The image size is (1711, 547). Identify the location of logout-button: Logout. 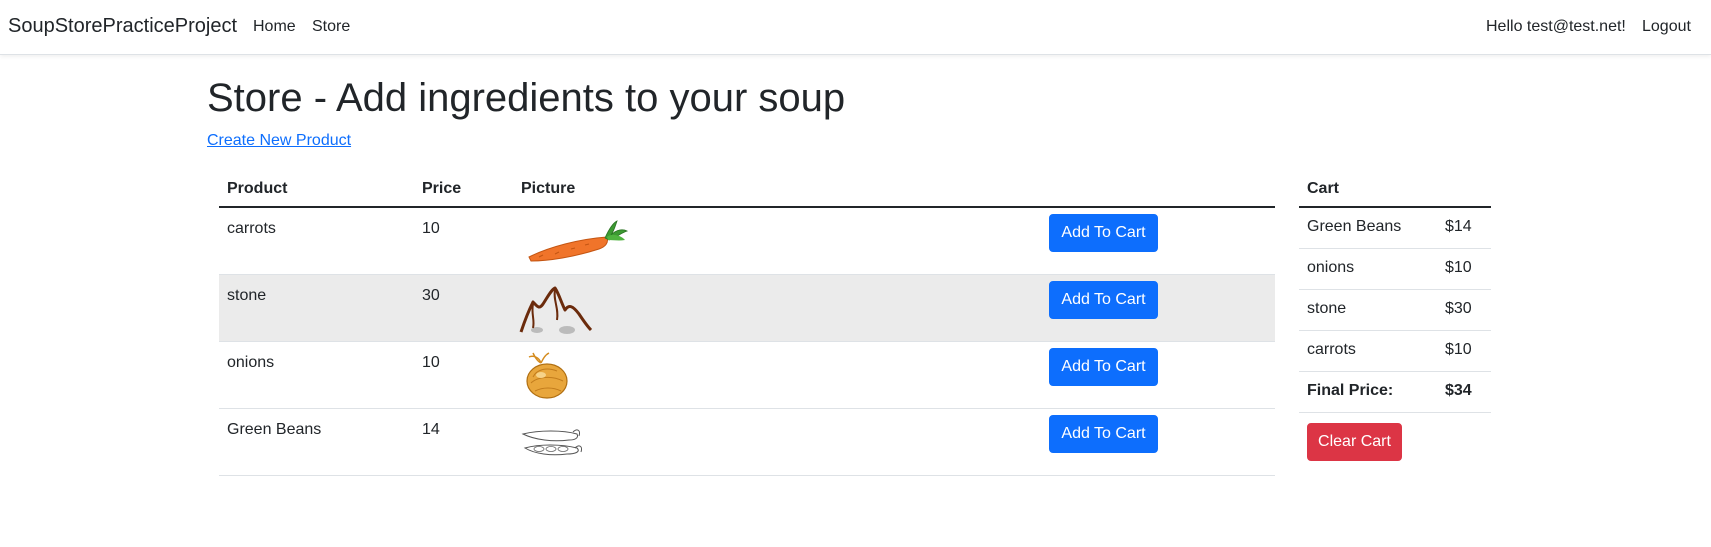
(1666, 27).